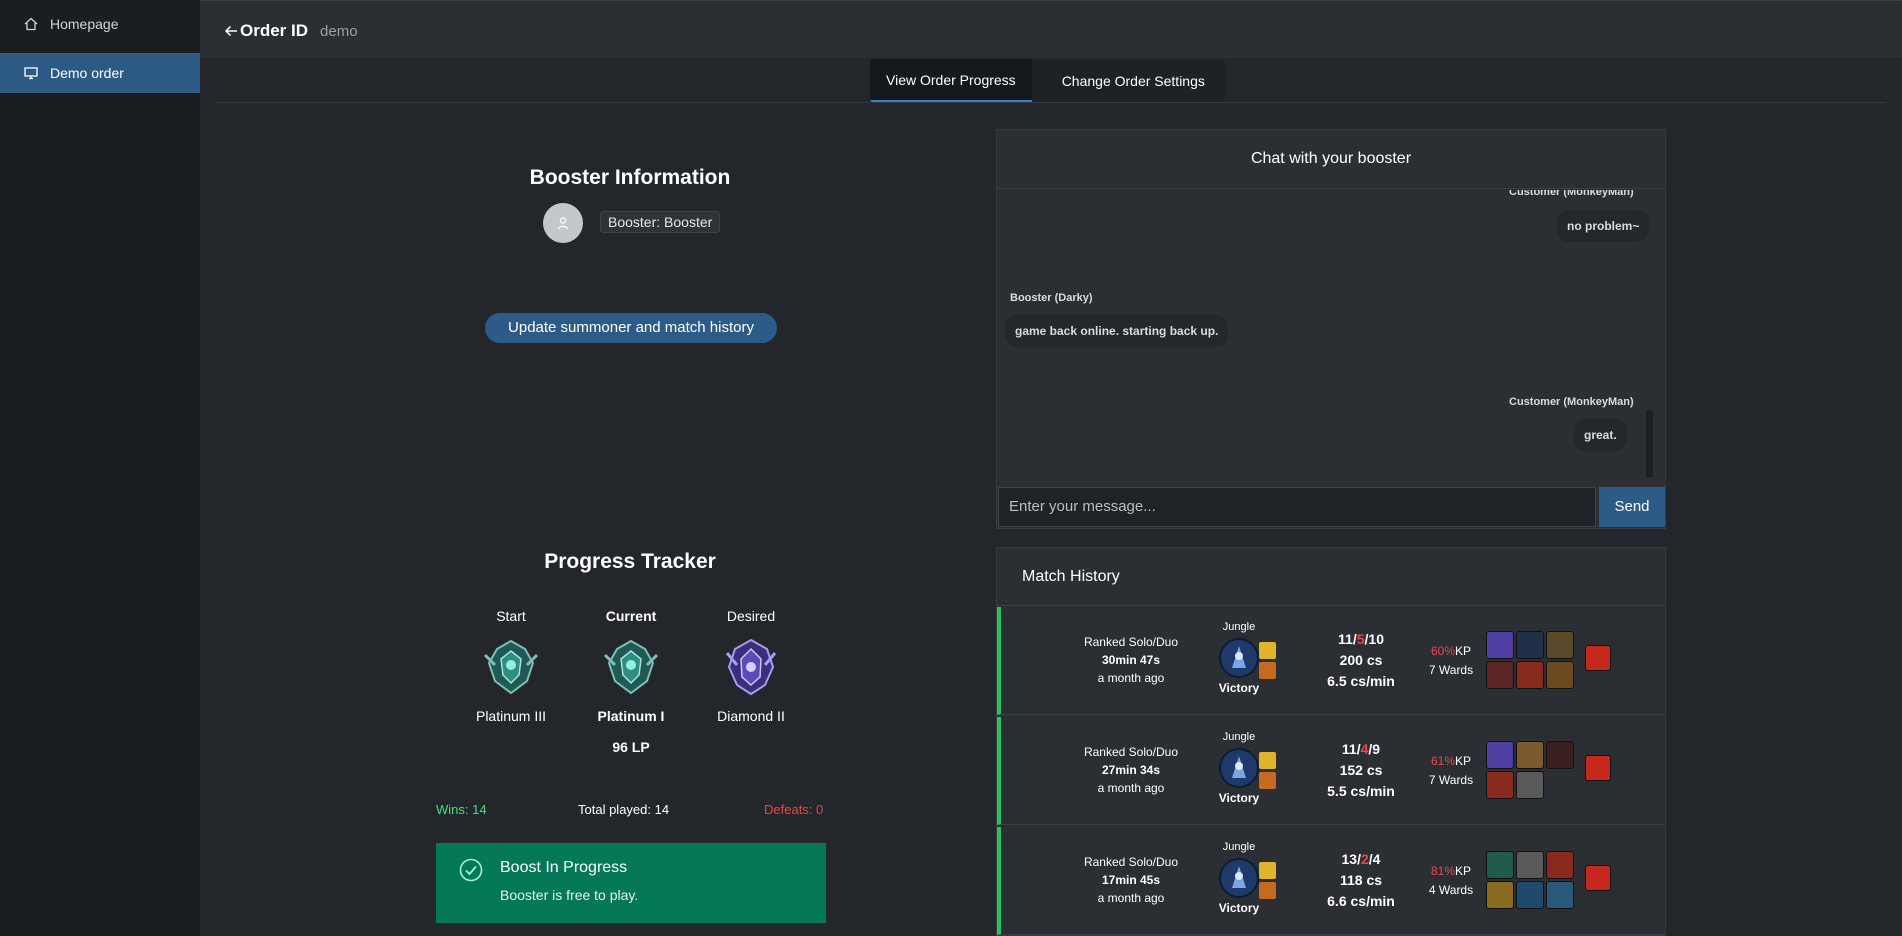  I want to click on total-played-count: Total played: 14, so click(624, 809).